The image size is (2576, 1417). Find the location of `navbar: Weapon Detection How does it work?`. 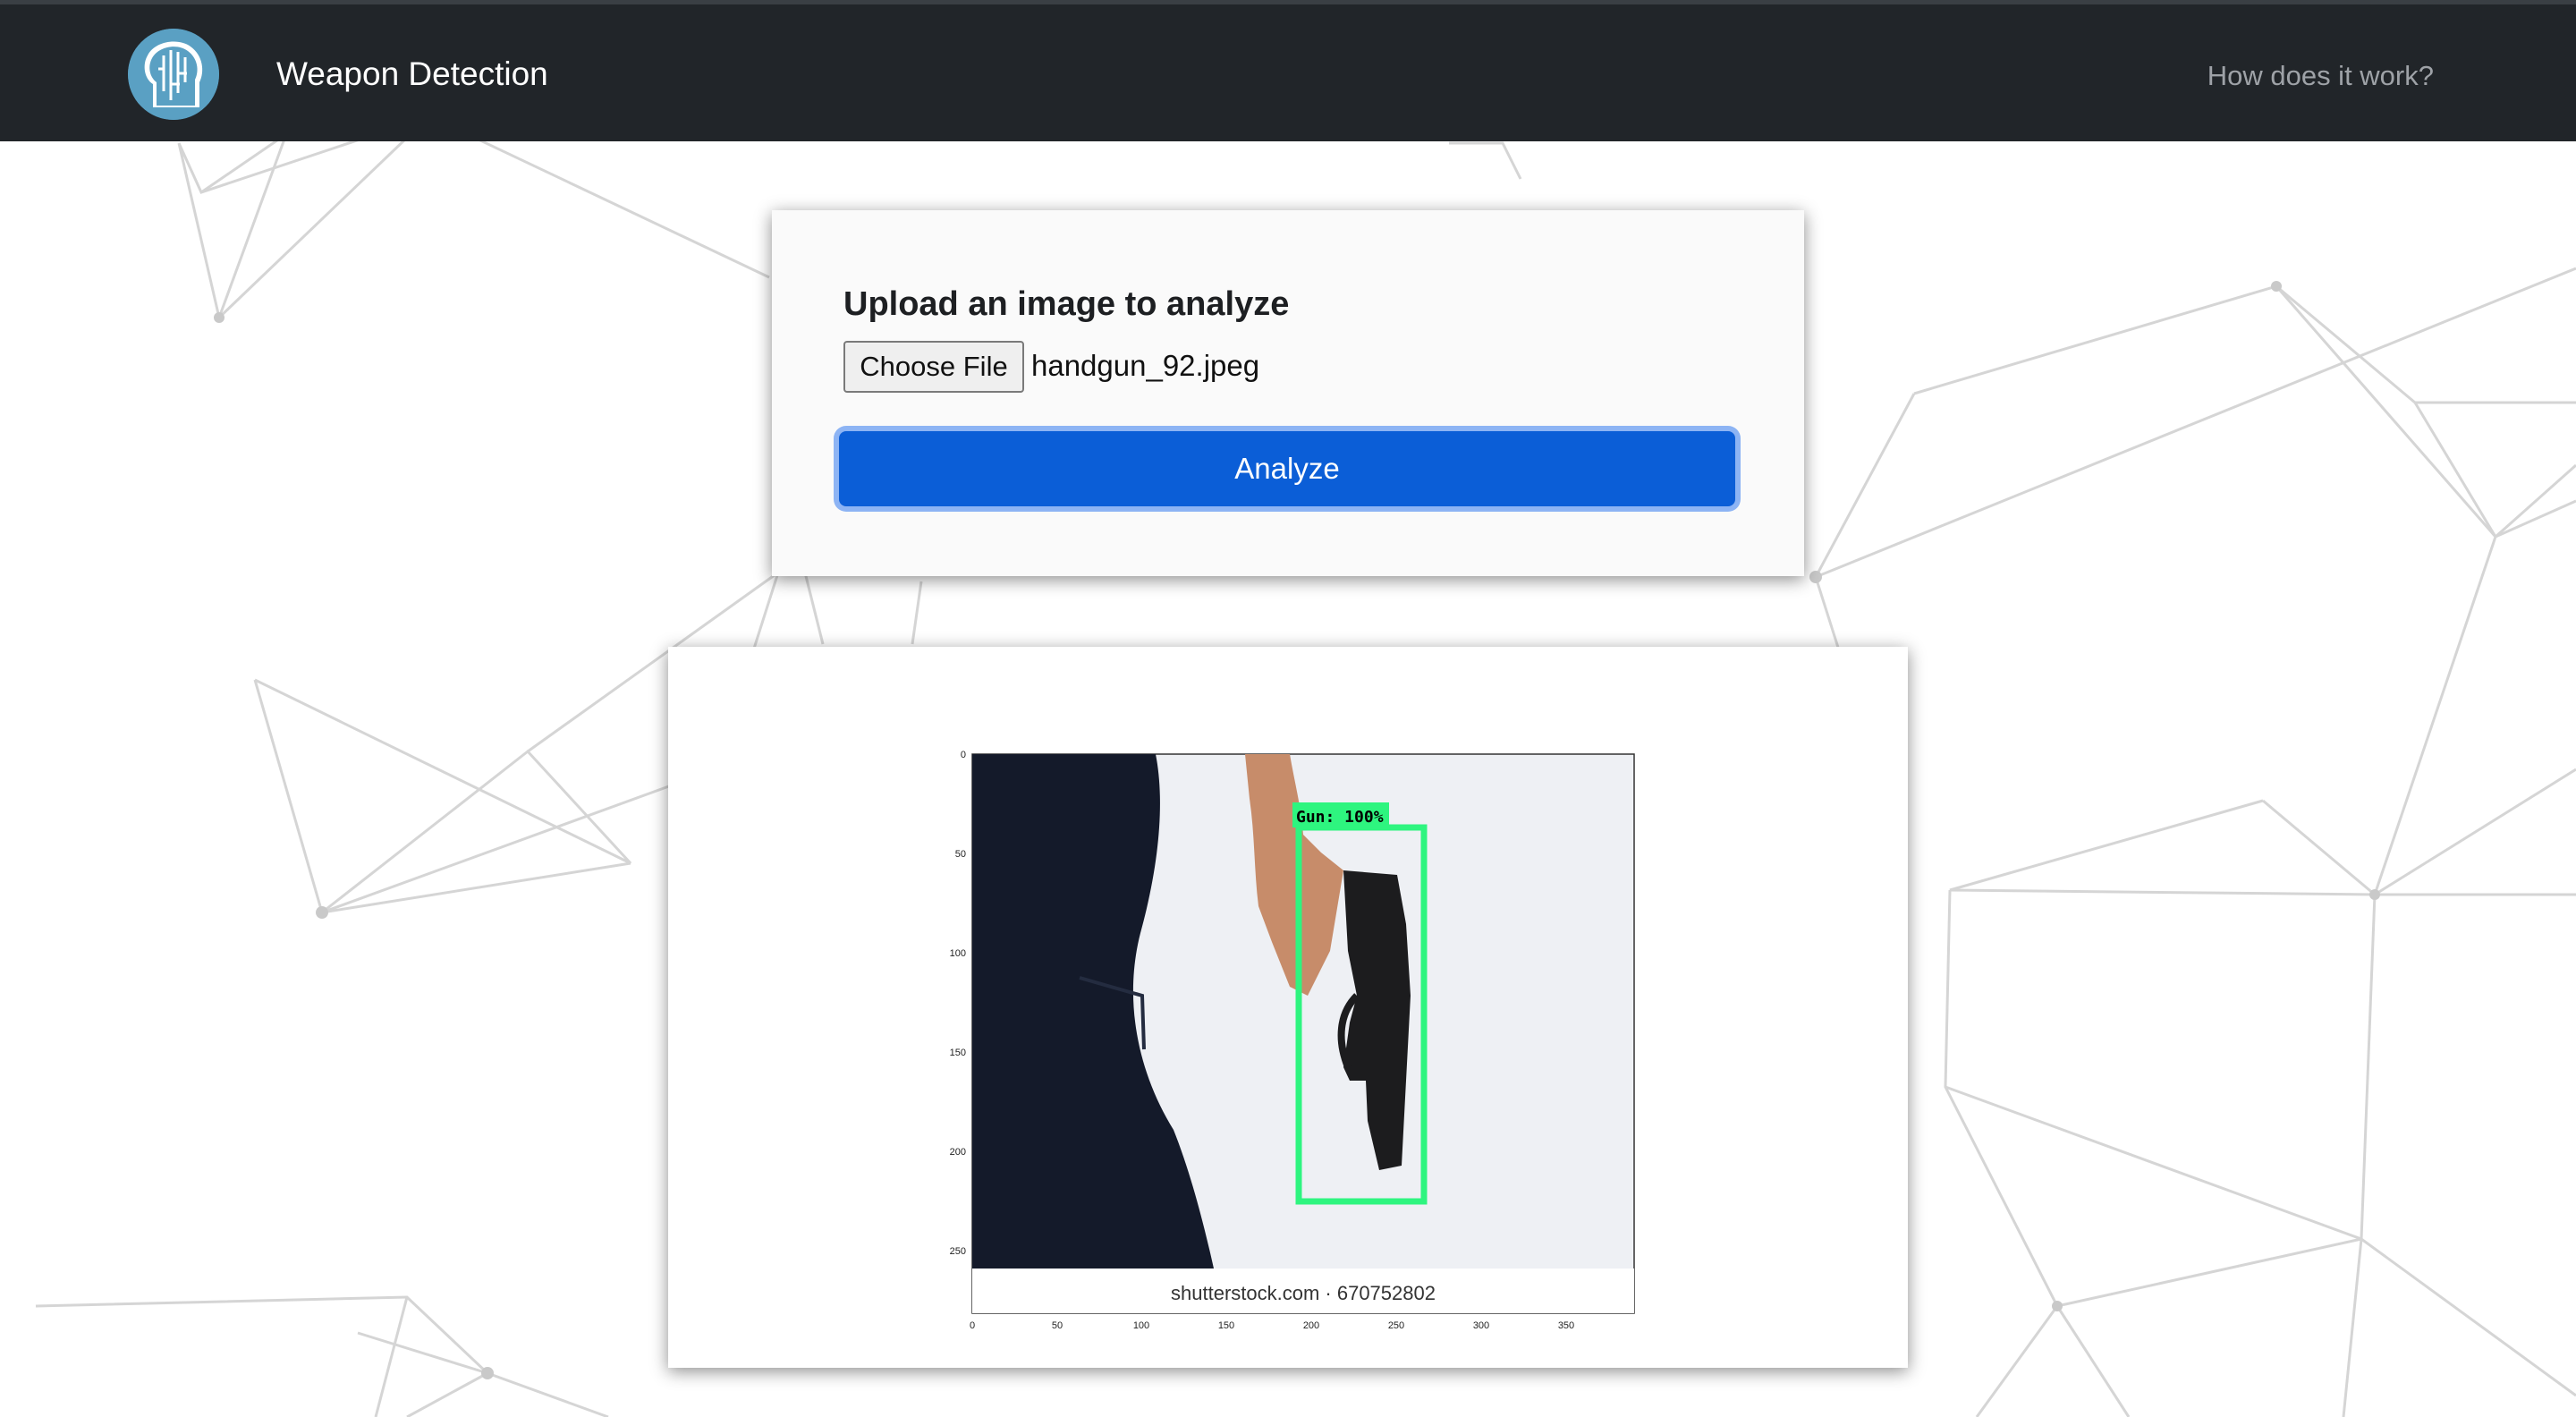

navbar: Weapon Detection How does it work? is located at coordinates (1288, 70).